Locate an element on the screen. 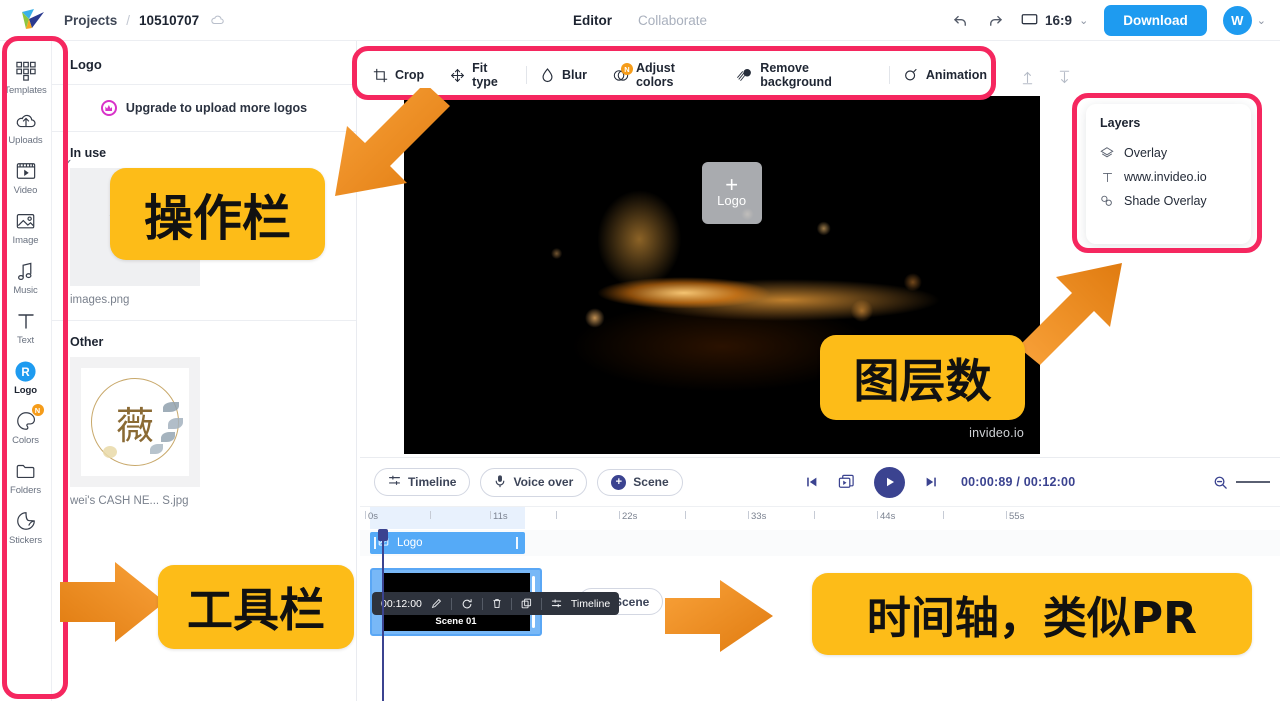 Image resolution: width=1280 pixels, height=701 pixels. sidebar-item-label: Stickers is located at coordinates (25, 540).